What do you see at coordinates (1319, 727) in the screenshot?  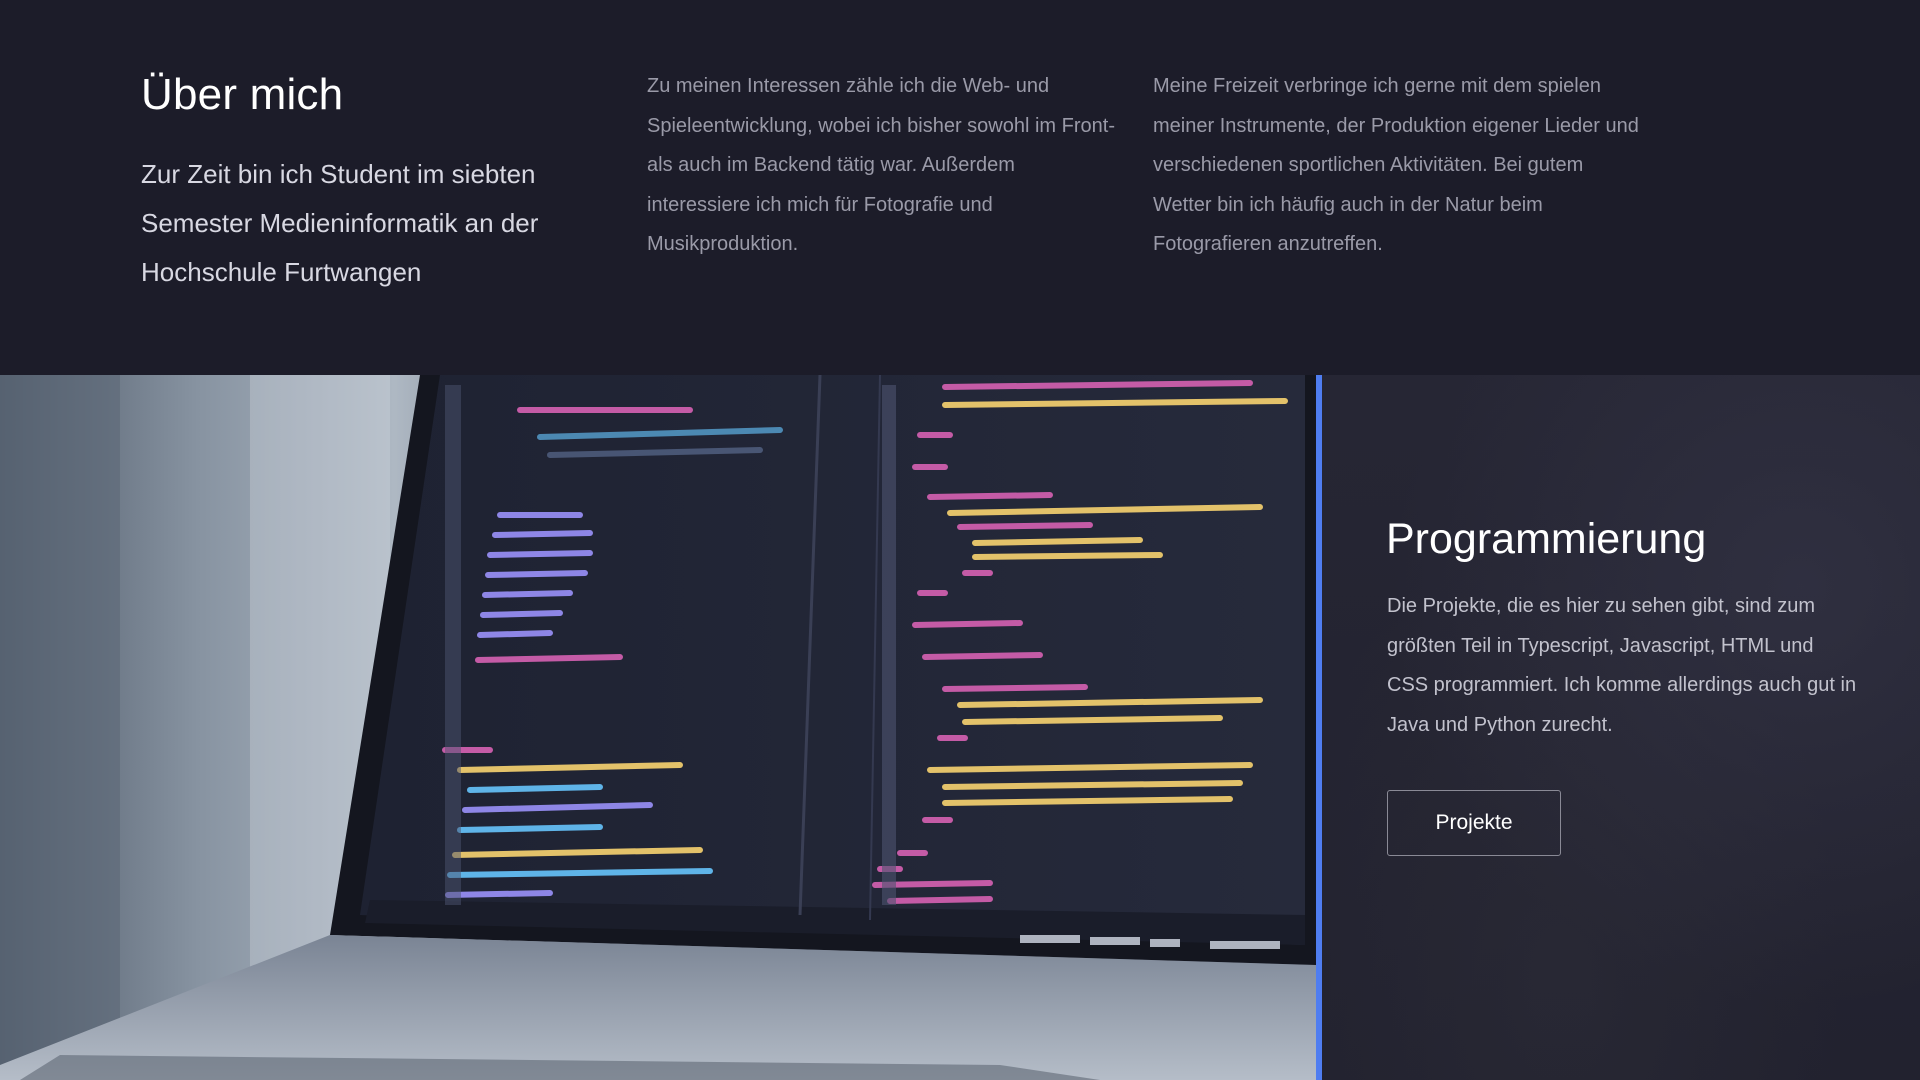 I see `photo-accent-border` at bounding box center [1319, 727].